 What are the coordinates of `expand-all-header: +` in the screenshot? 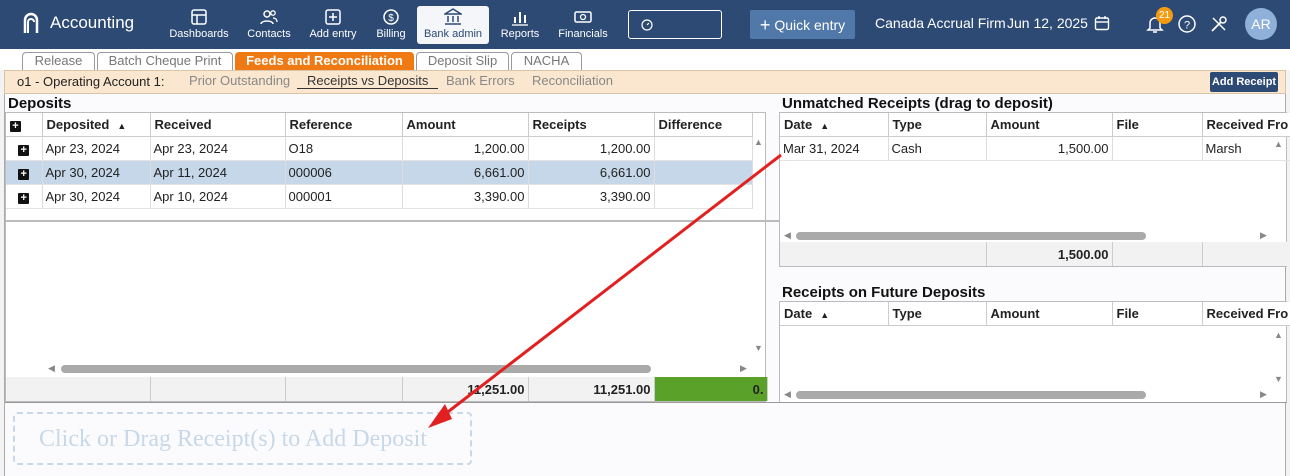 It's located at (24, 125).